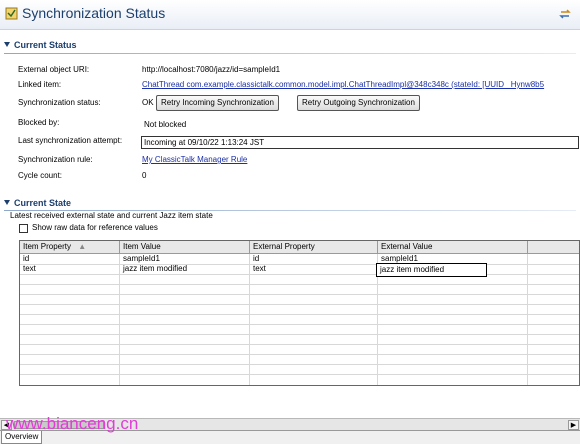 The width and height of the screenshot is (580, 444). I want to click on cell-item-value: jazz item modified, so click(155, 268).